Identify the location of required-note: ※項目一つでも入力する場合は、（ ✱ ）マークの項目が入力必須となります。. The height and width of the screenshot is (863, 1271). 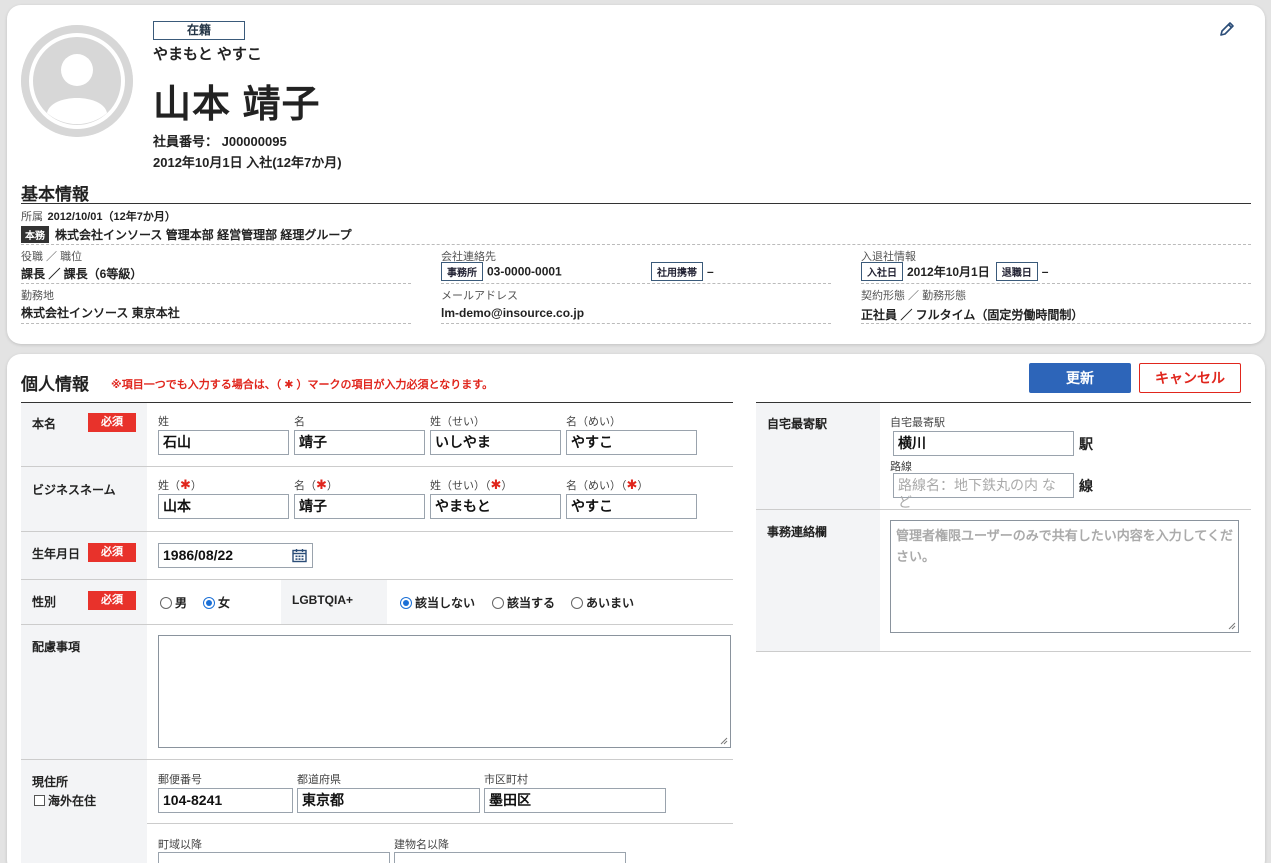
(302, 385).